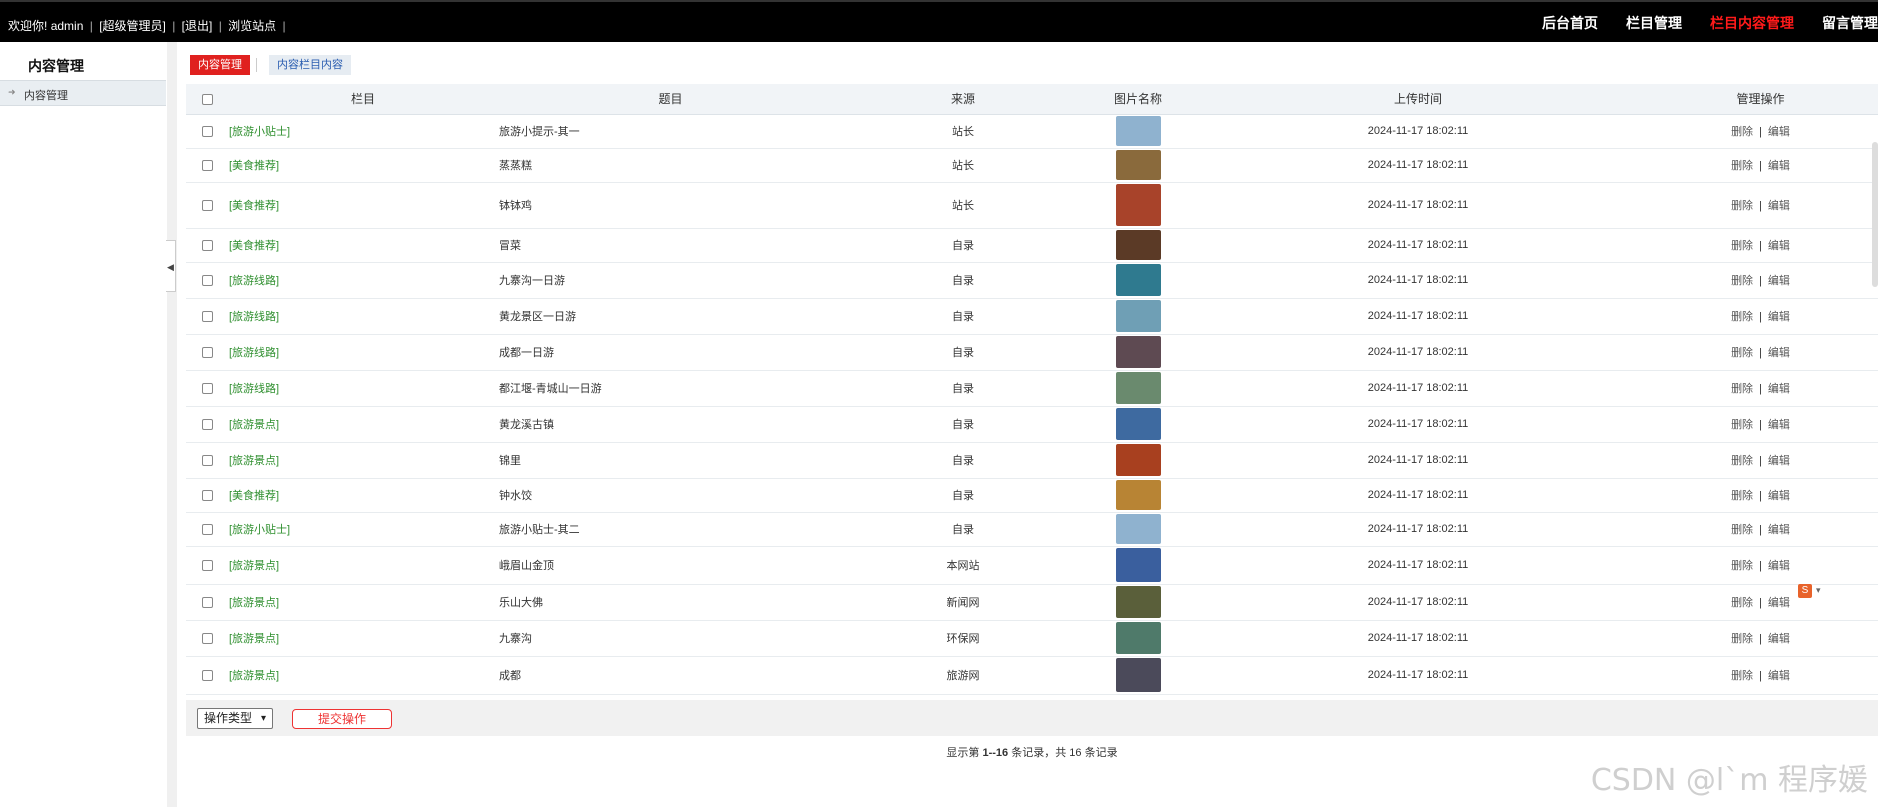 This screenshot has height=807, width=1878. What do you see at coordinates (670, 424) in the screenshot?
I see `row-title: 黄龙溪古镇` at bounding box center [670, 424].